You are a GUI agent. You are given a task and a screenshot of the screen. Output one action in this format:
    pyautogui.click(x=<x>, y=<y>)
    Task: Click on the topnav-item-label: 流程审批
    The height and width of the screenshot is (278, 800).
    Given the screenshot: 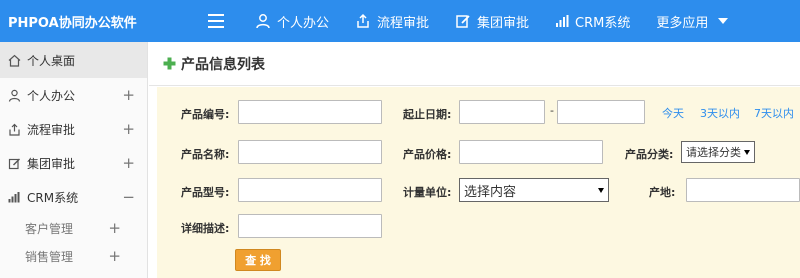 What is the action you would take?
    pyautogui.click(x=403, y=23)
    